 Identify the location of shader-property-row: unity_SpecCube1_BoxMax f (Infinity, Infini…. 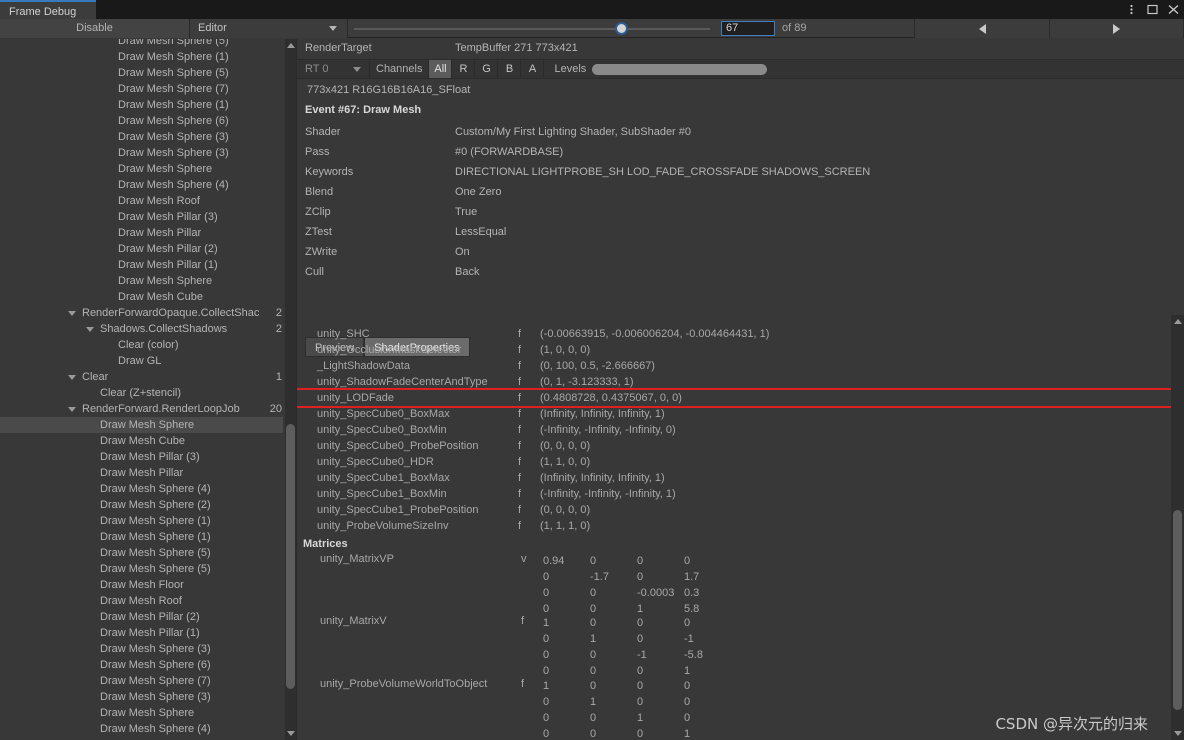
(734, 478).